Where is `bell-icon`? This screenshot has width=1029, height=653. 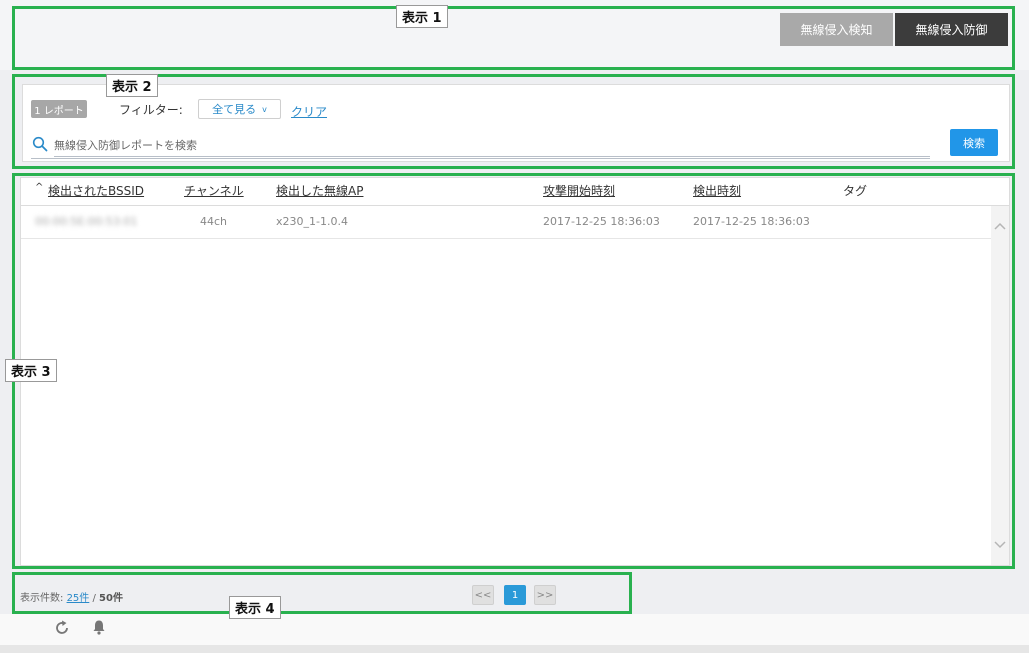
bell-icon is located at coordinates (99, 627).